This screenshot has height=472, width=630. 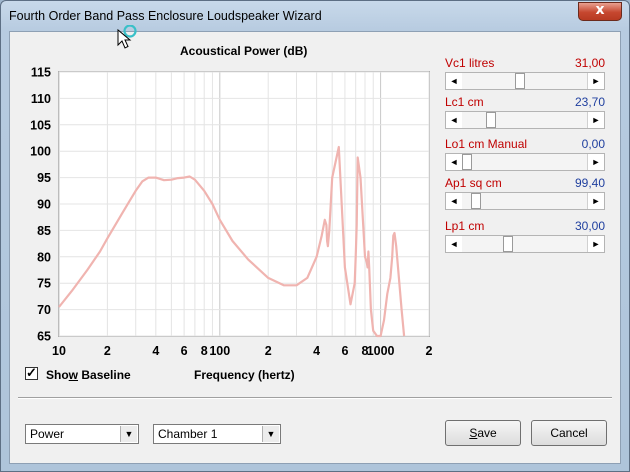 What do you see at coordinates (127, 37) in the screenshot?
I see `busy-cursor-icon` at bounding box center [127, 37].